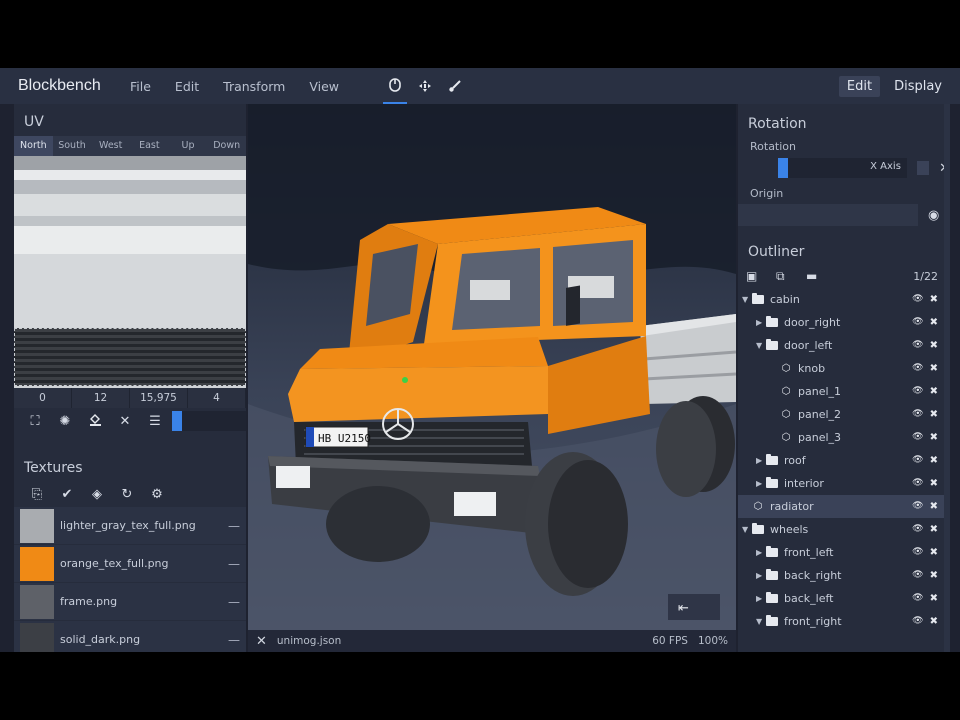 Image resolution: width=960 pixels, height=720 pixels. I want to click on uv-tab-west: West, so click(110, 146).